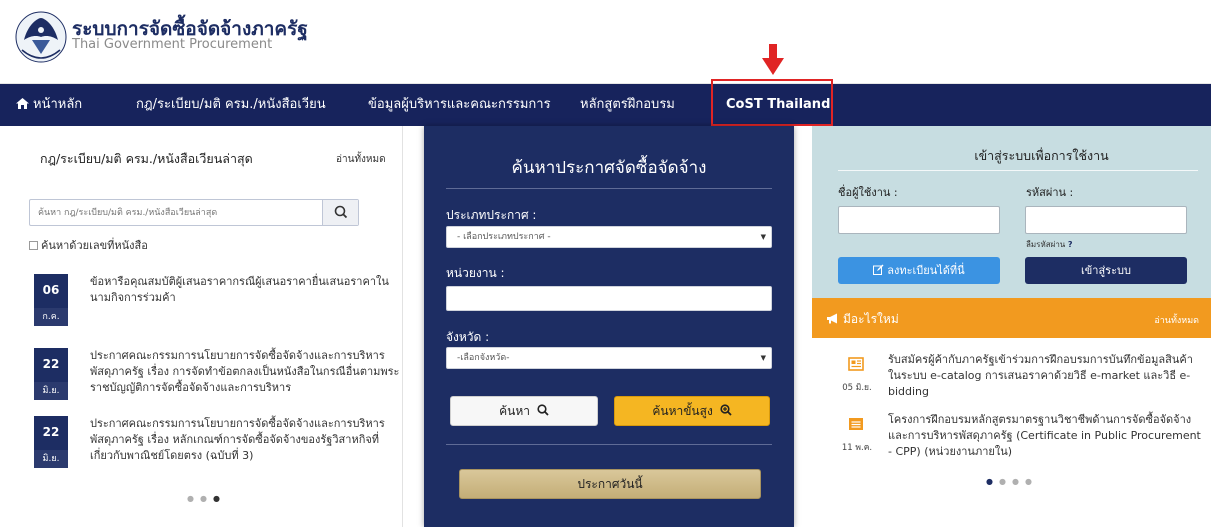  Describe the element at coordinates (361, 159) in the screenshot. I see `laws-read-all-link: อ่านทั้งหมด` at that location.